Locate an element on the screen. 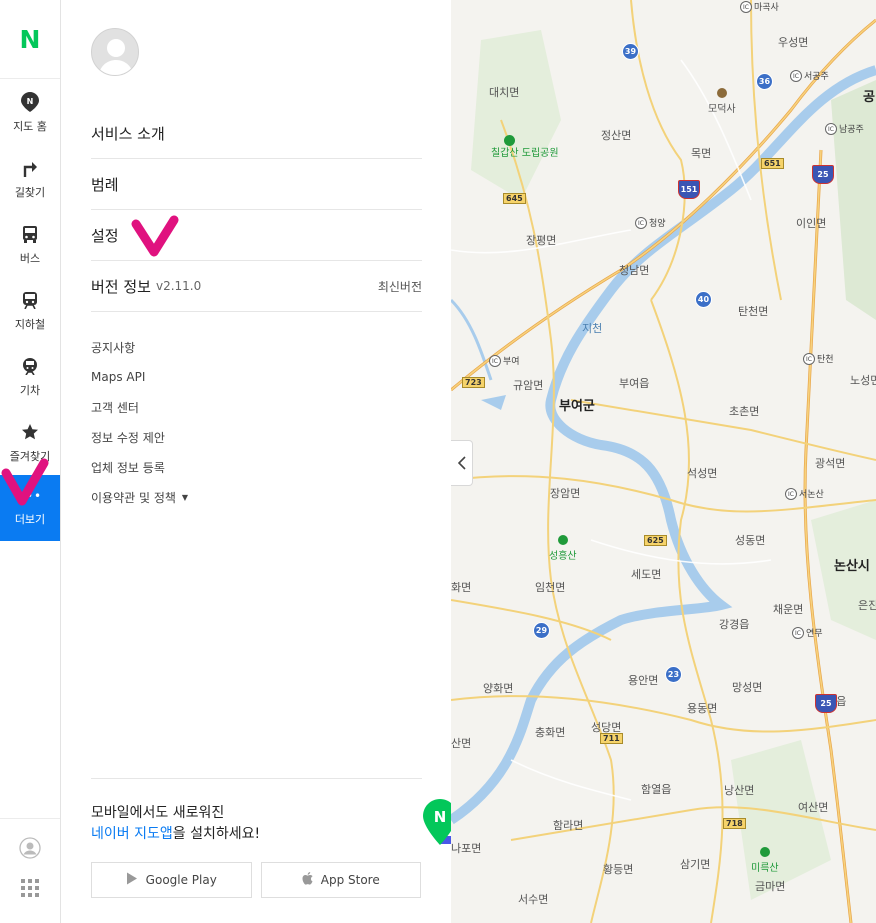 The width and height of the screenshot is (876, 923). rail-item-train: 기차 is located at coordinates (30, 376).